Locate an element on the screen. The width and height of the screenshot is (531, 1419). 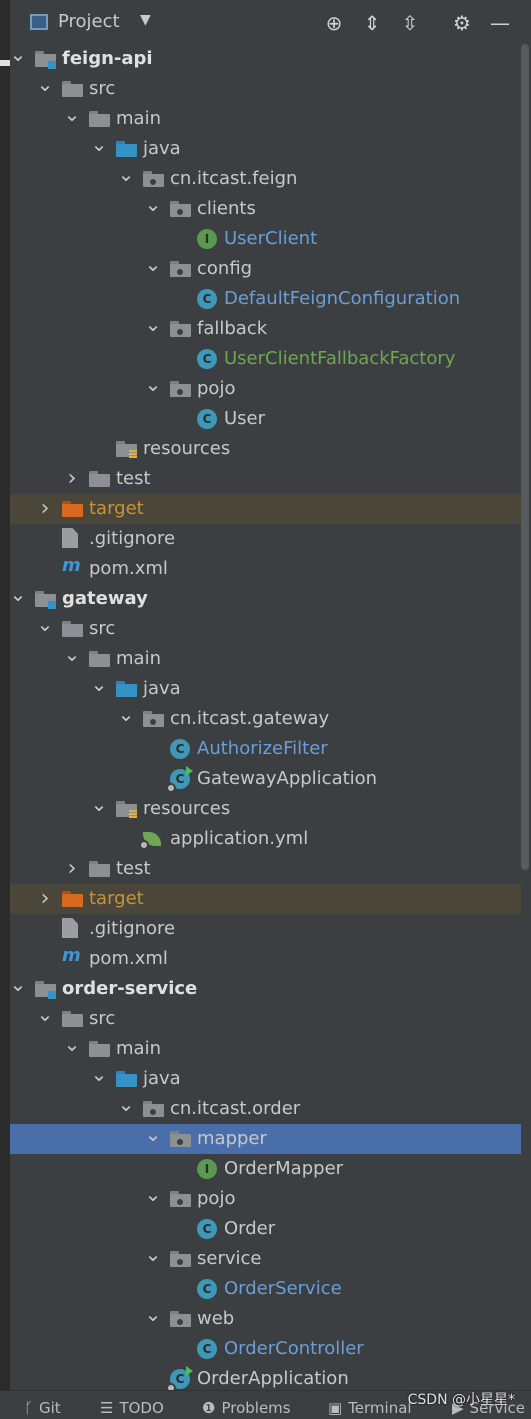
tree-row: C User is located at coordinates (265, 419).